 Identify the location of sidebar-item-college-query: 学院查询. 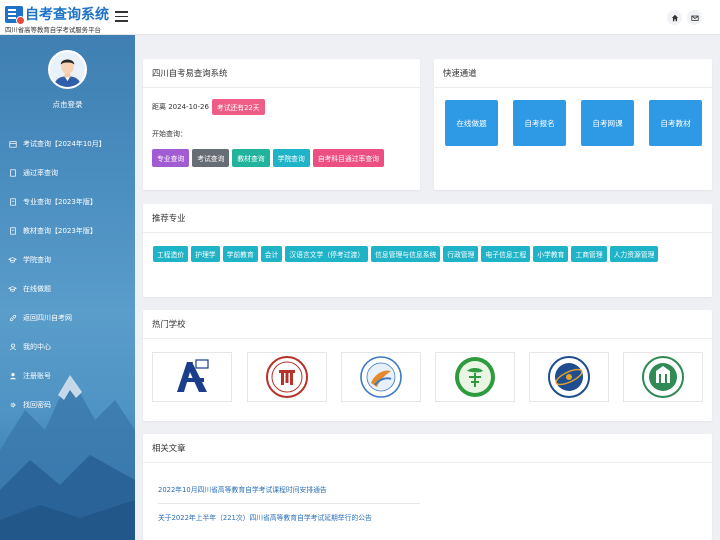
(67, 259).